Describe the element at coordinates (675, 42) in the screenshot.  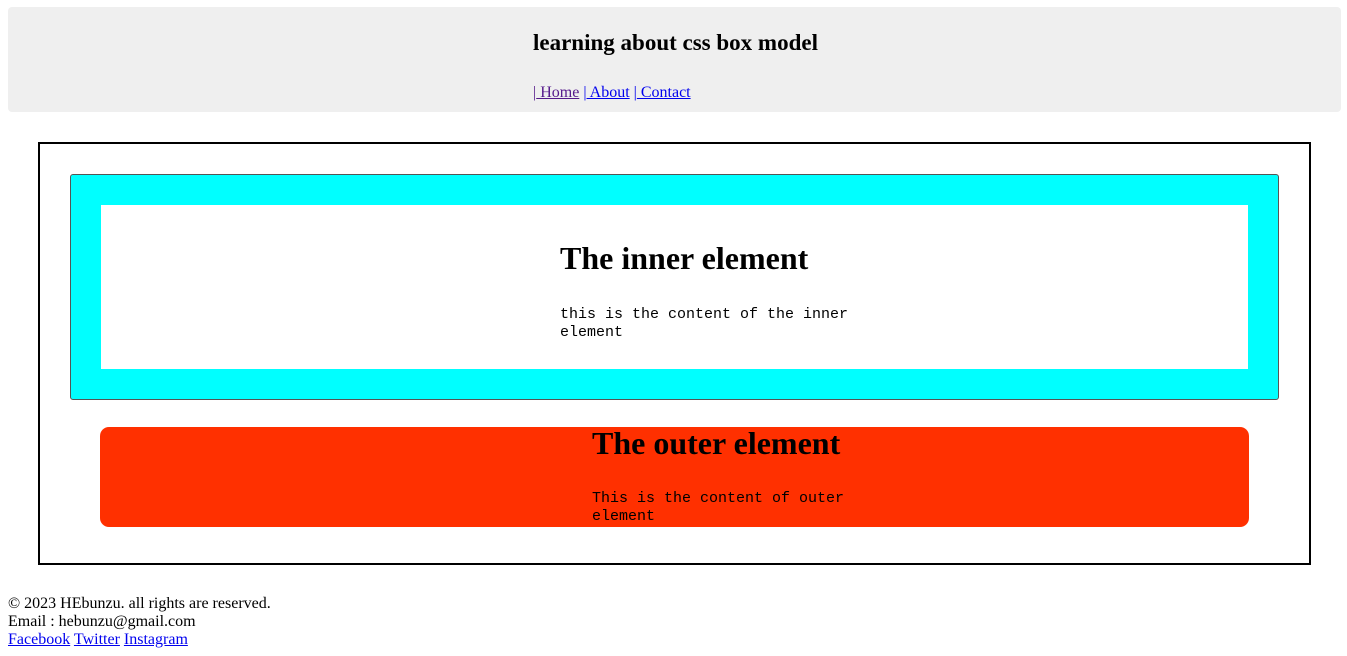
I see `site-title: learning about css box model` at that location.